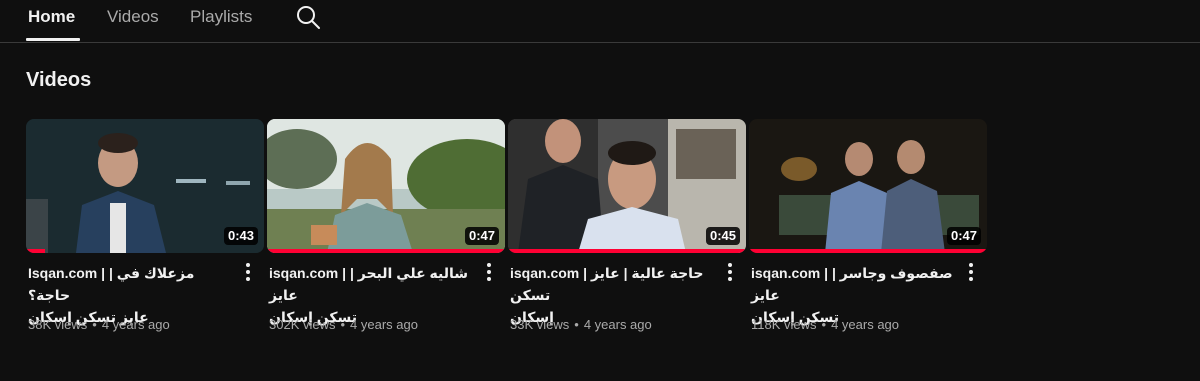 The image size is (1200, 381). What do you see at coordinates (369, 284) in the screenshot?
I see `video-title-line-1: isqan.com | شاليه علي البحر | عايز` at bounding box center [369, 284].